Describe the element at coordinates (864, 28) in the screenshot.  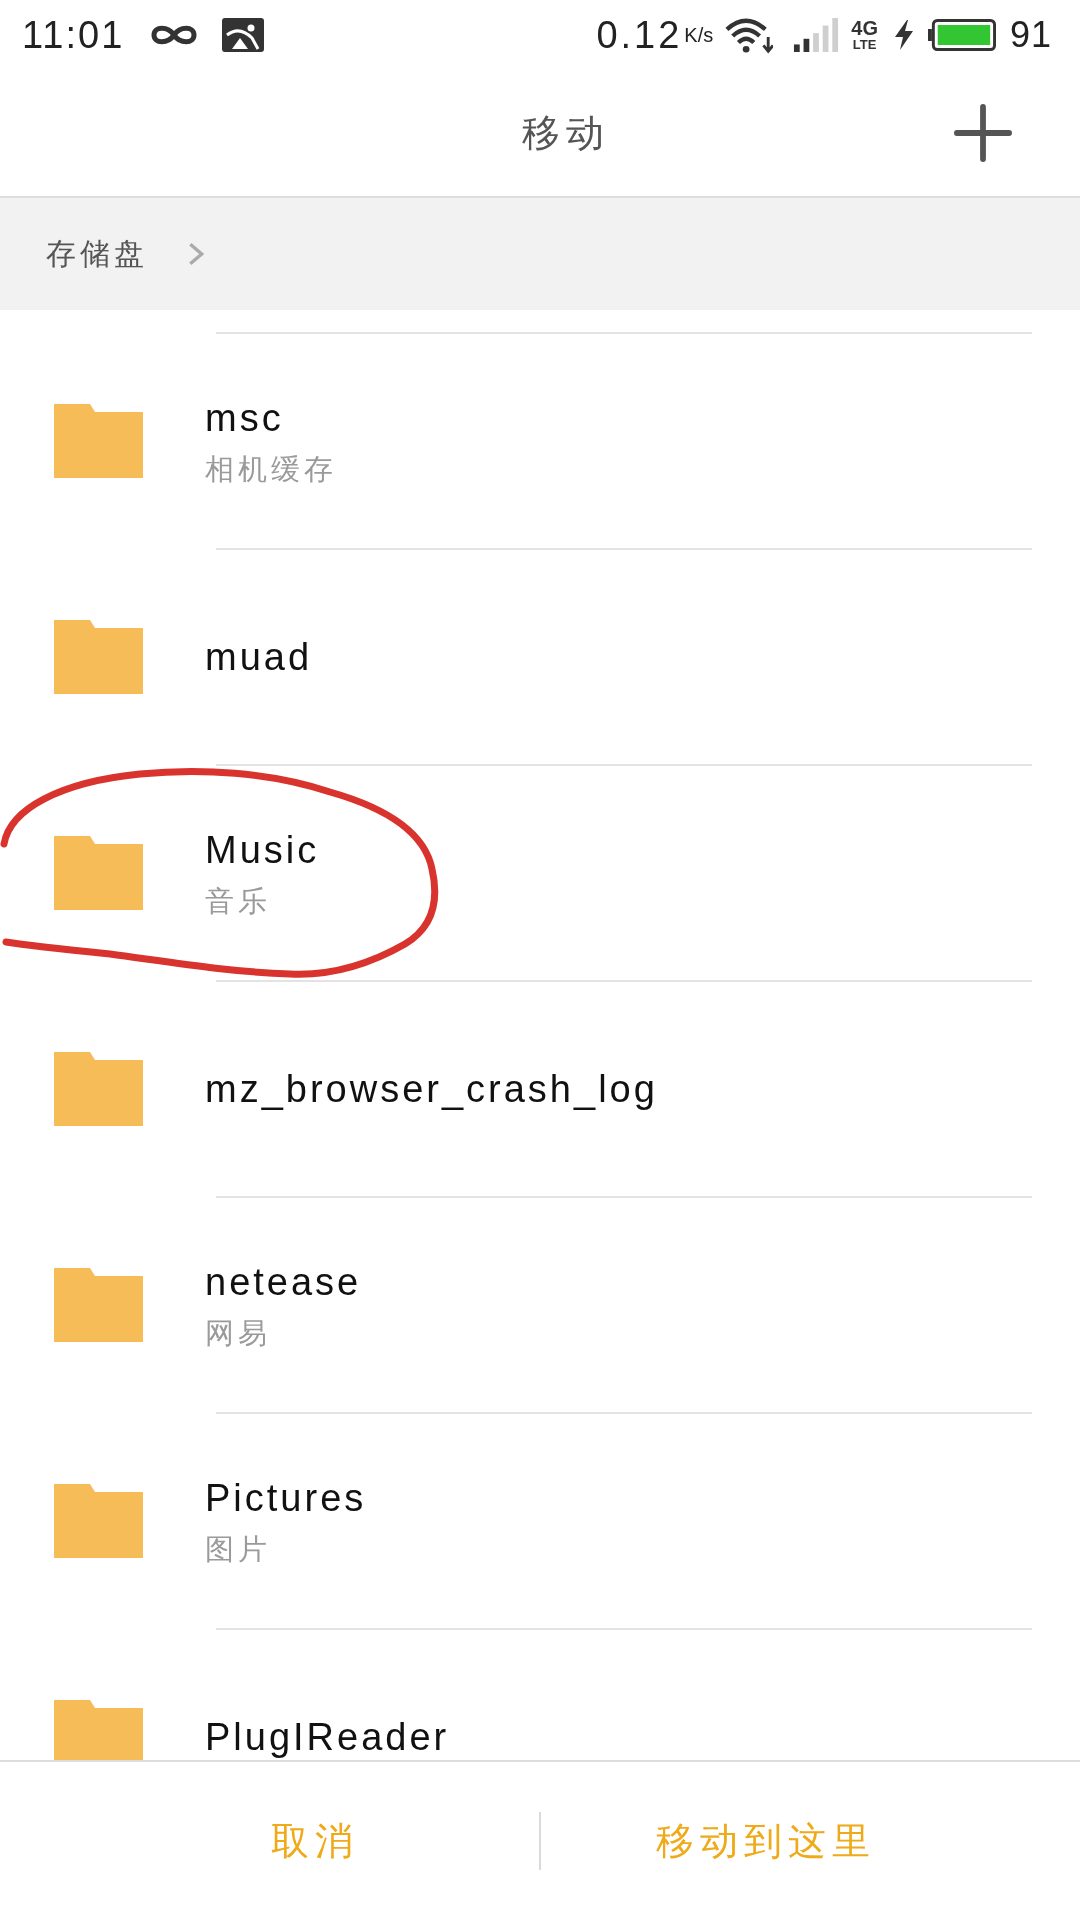
I see `network-type: 4G` at that location.